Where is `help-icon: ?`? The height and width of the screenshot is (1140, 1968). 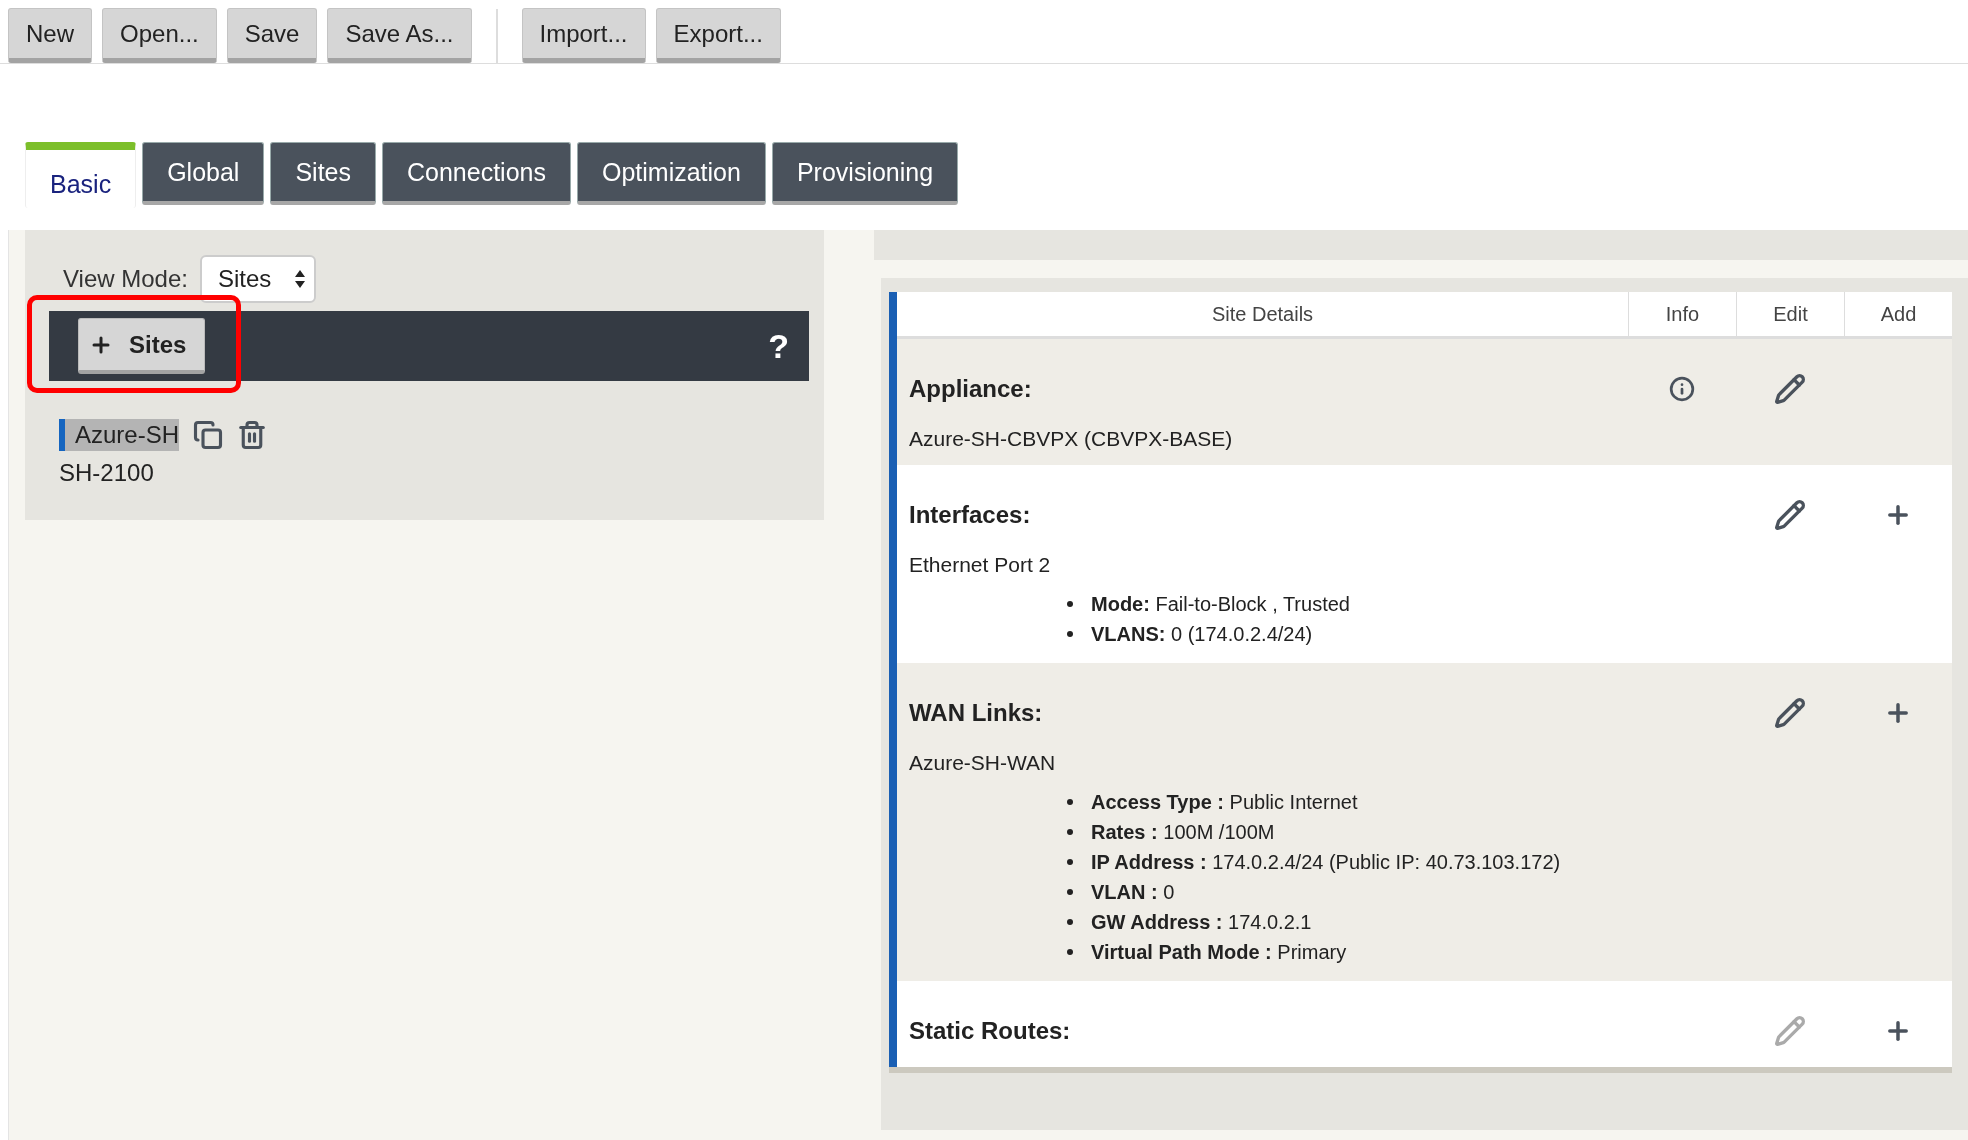
help-icon: ? is located at coordinates (778, 346).